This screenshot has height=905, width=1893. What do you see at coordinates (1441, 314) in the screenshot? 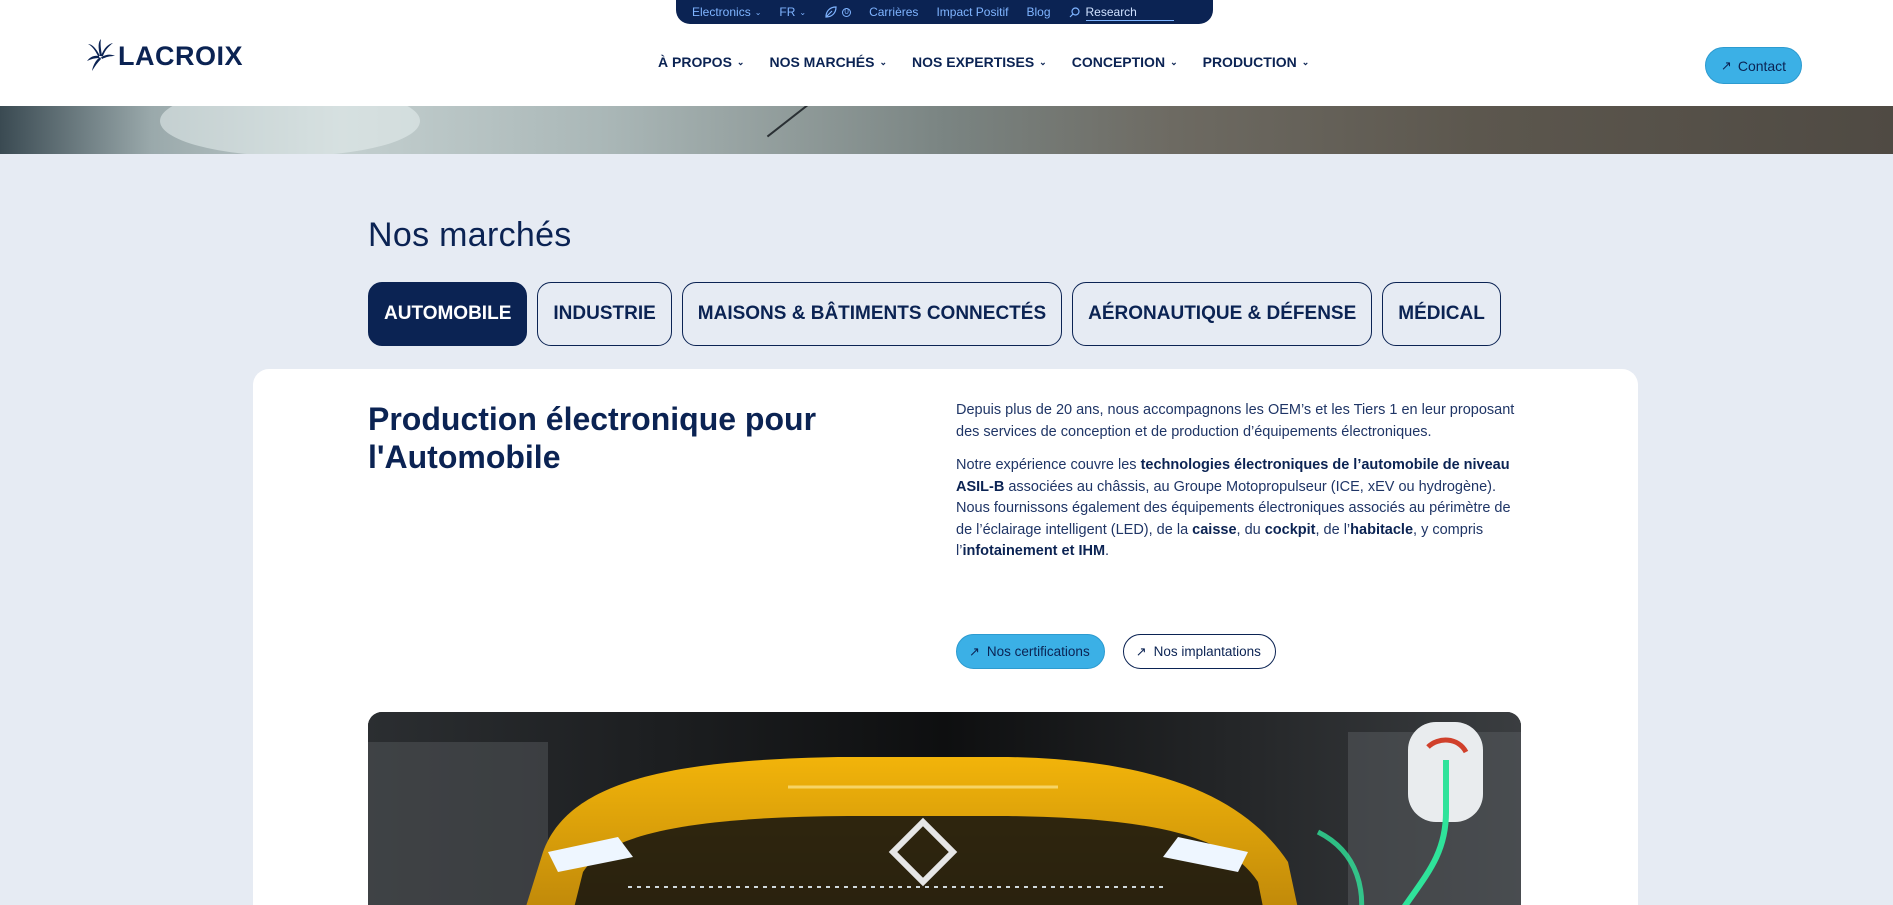
I see `tab-medical: MÉDICAL` at bounding box center [1441, 314].